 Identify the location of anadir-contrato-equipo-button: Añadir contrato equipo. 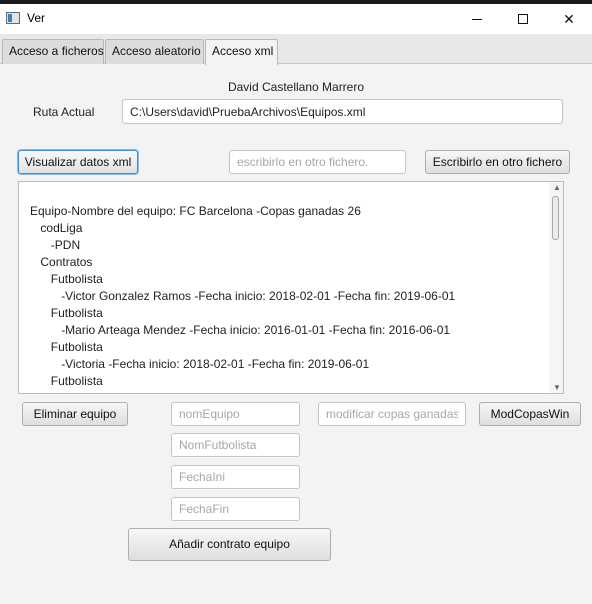
(229, 544).